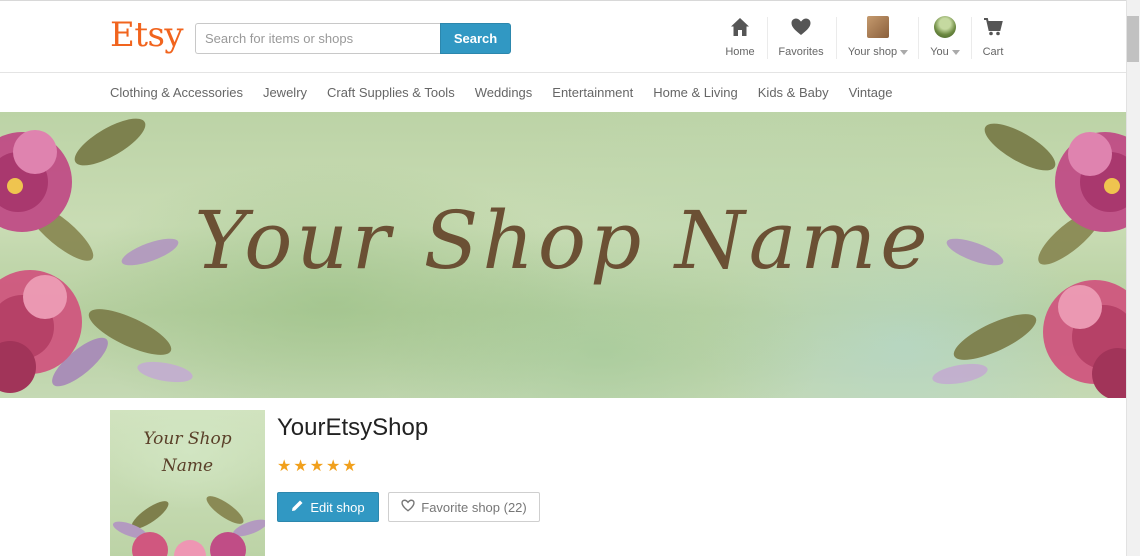 The height and width of the screenshot is (556, 1140). I want to click on heart-outline-icon, so click(408, 507).